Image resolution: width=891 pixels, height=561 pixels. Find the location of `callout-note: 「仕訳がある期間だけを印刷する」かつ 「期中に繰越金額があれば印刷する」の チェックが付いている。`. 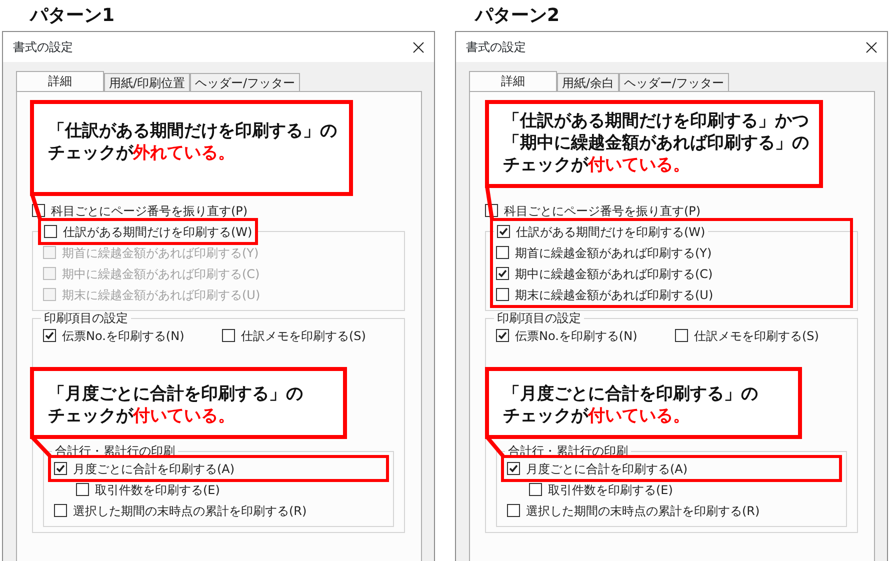

callout-note: 「仕訳がある期間だけを印刷する」かつ 「期中に繰越金額があれば印刷する」の チェックが付いている。 is located at coordinates (654, 144).